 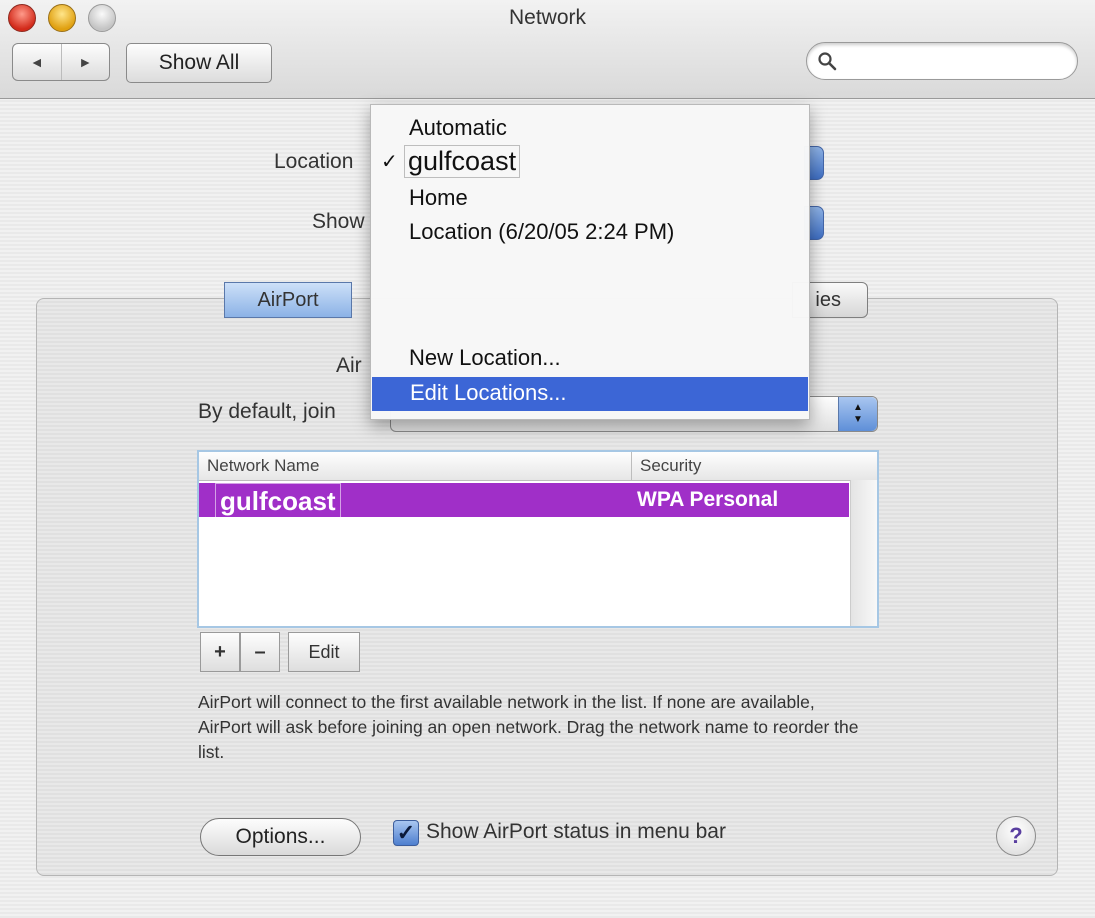 I want to click on search-input, so click(x=957, y=62).